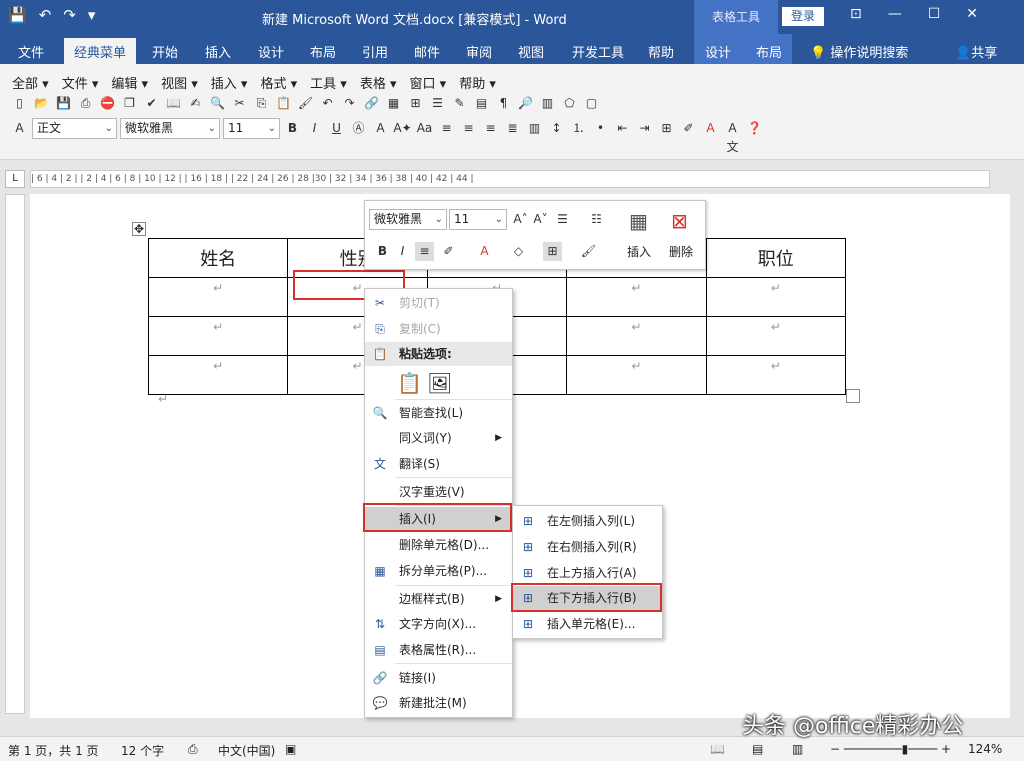 The height and width of the screenshot is (761, 1024). Describe the element at coordinates (438, 329) in the screenshot. I see `menu-item-copy: ⎘ 复制(C)` at that location.